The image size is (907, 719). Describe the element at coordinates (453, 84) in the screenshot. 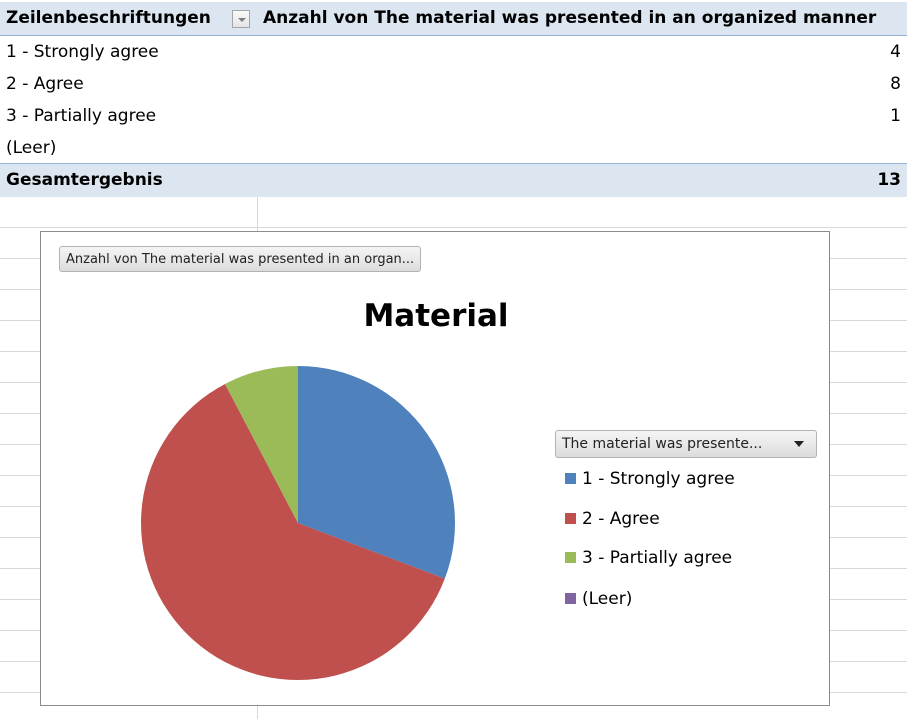

I see `pivot-row: 2 - Agree 8` at that location.